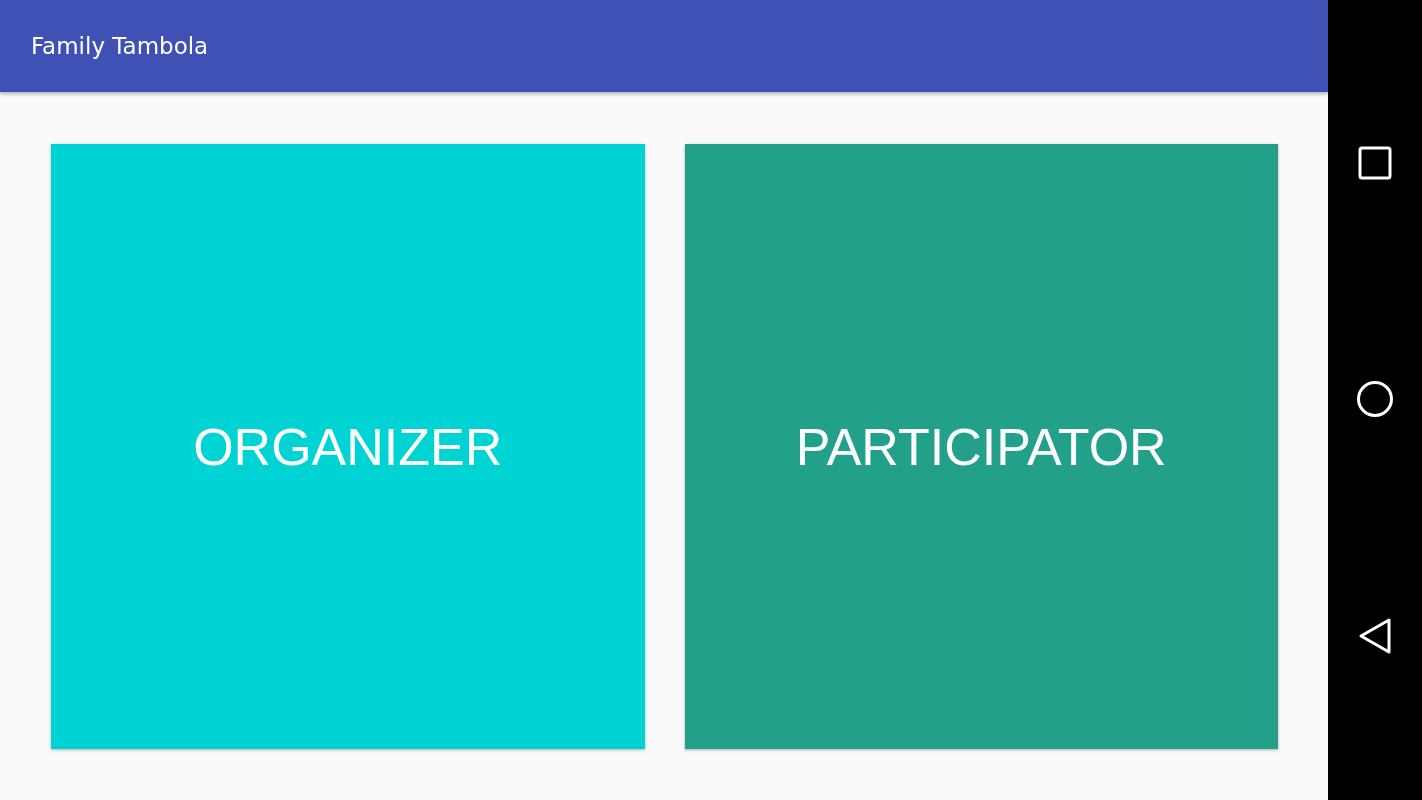  I want to click on app-title: Family Tambola, so click(120, 46).